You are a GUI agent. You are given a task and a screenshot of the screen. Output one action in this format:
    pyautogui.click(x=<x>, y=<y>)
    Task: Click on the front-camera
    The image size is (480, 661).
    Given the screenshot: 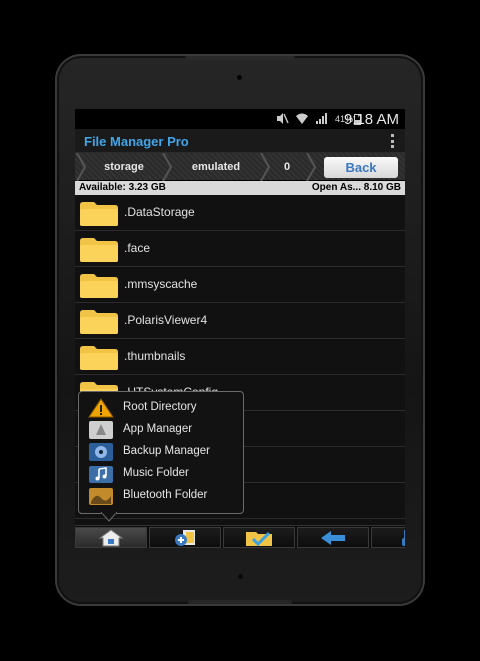 What is the action you would take?
    pyautogui.click(x=239, y=77)
    